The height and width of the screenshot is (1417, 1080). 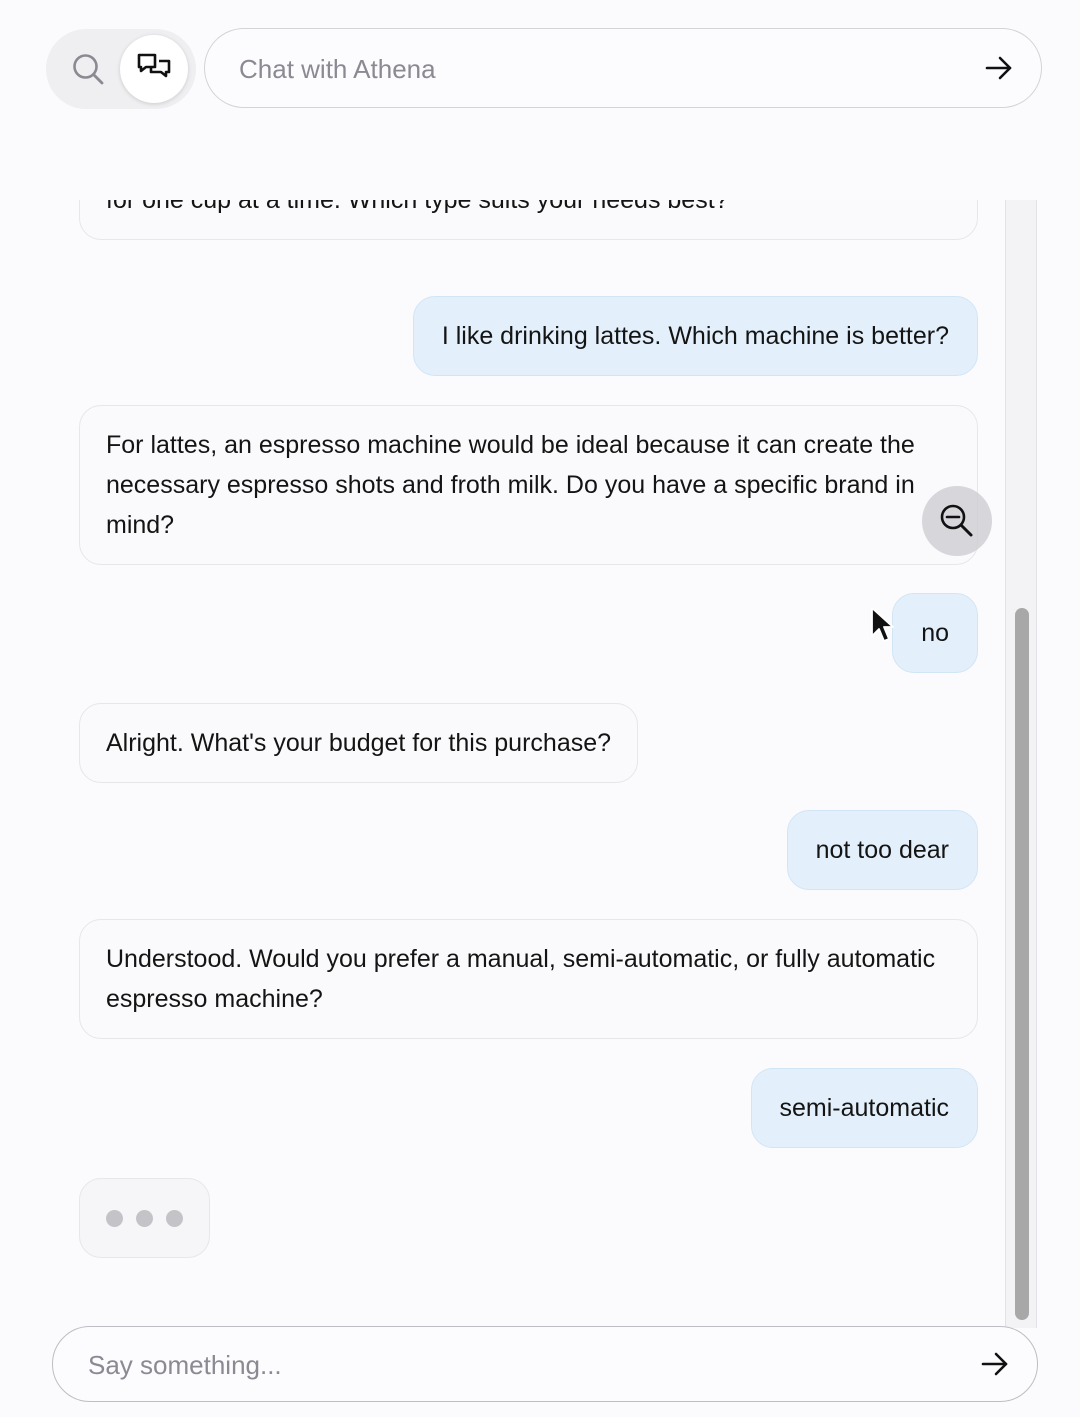 I want to click on search-mode-button, so click(x=88, y=69).